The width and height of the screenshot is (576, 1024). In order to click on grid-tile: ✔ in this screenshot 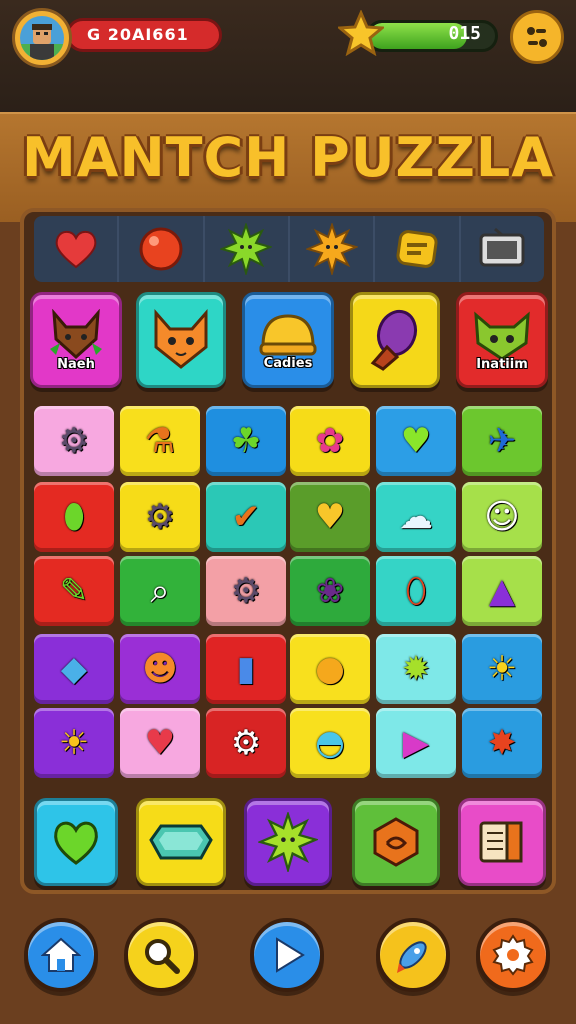, I will do `click(246, 517)`.